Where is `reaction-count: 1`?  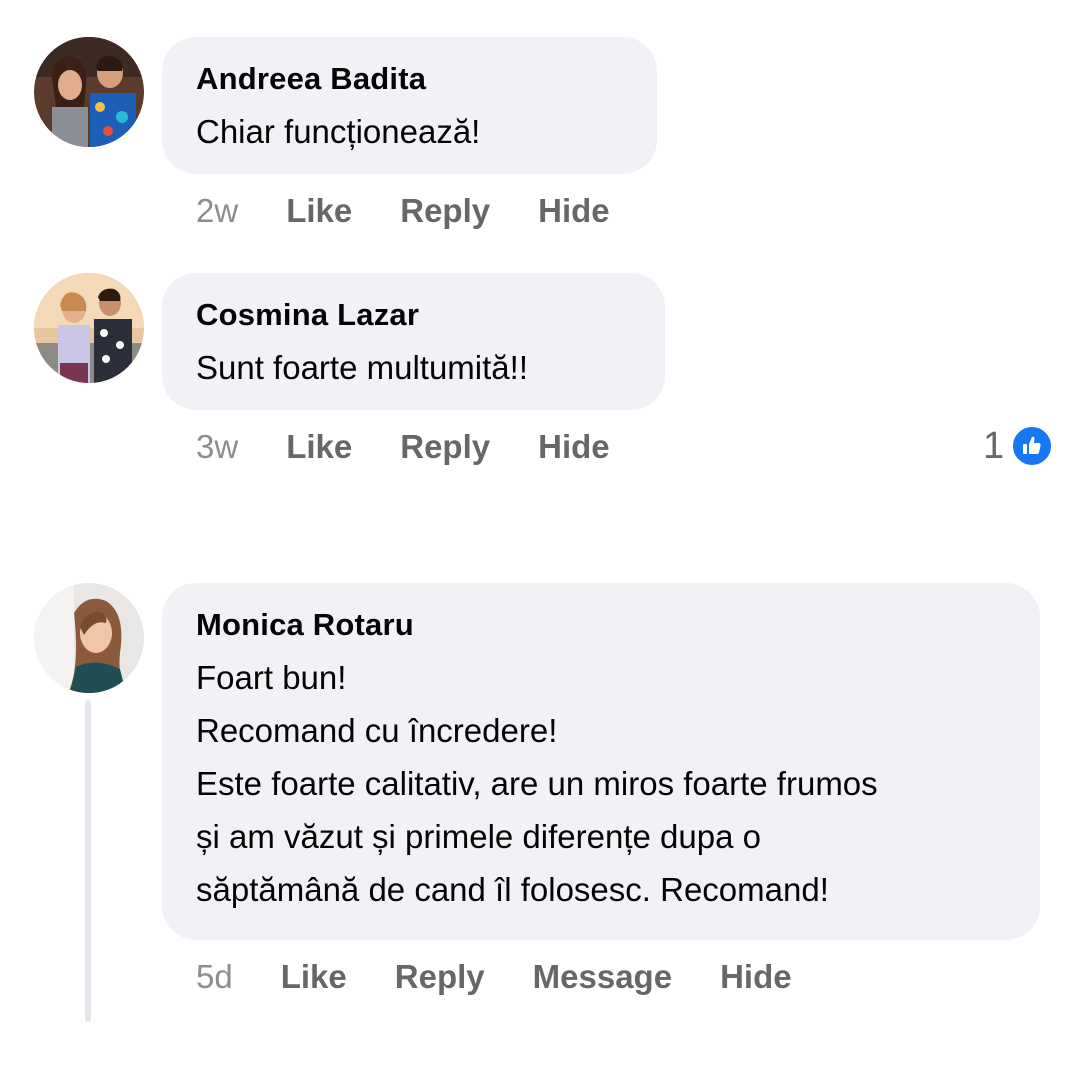 reaction-count: 1 is located at coordinates (994, 445).